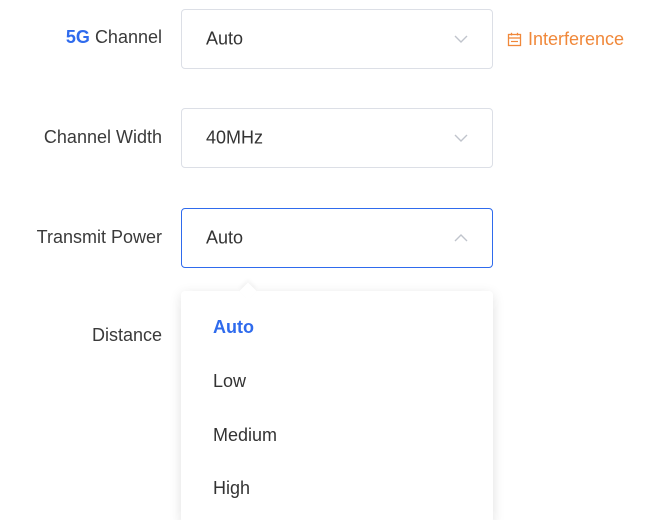 This screenshot has width=649, height=520. Describe the element at coordinates (337, 238) in the screenshot. I see `transmit-power-select: Auto` at that location.